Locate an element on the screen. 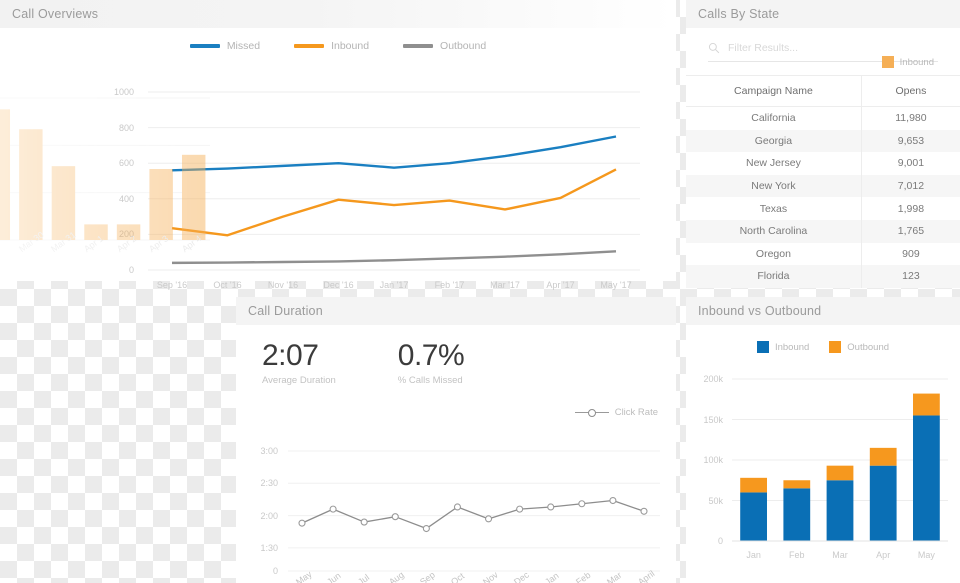  kpi-value: 2:07 is located at coordinates (290, 355).